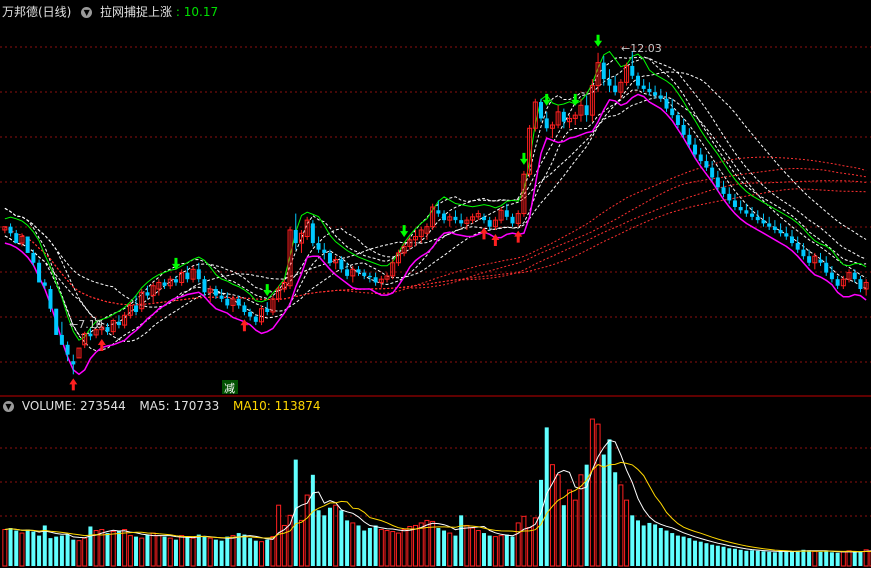 The width and height of the screenshot is (871, 568). What do you see at coordinates (136, 12) in the screenshot?
I see `indicator-name: 拉网捕捉上涨` at bounding box center [136, 12].